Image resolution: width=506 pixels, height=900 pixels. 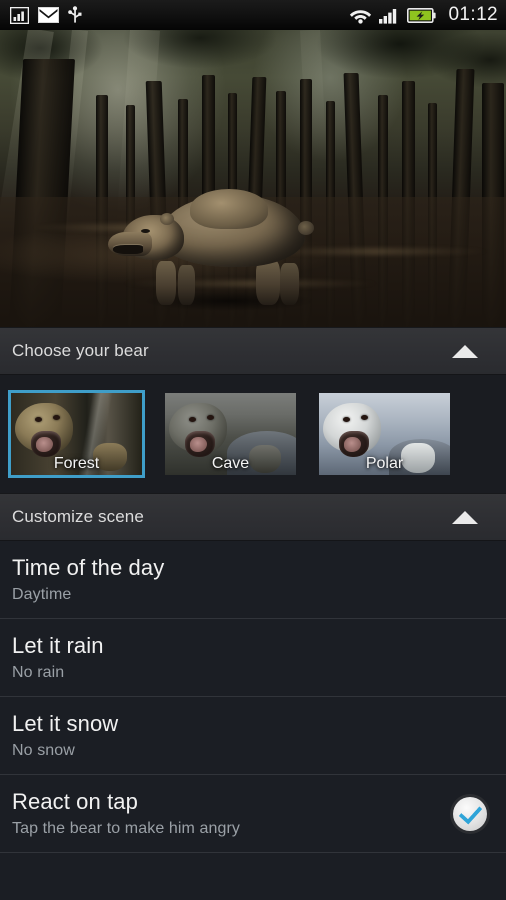 I want to click on preference-text: Let it snow No snow, so click(x=252, y=736).